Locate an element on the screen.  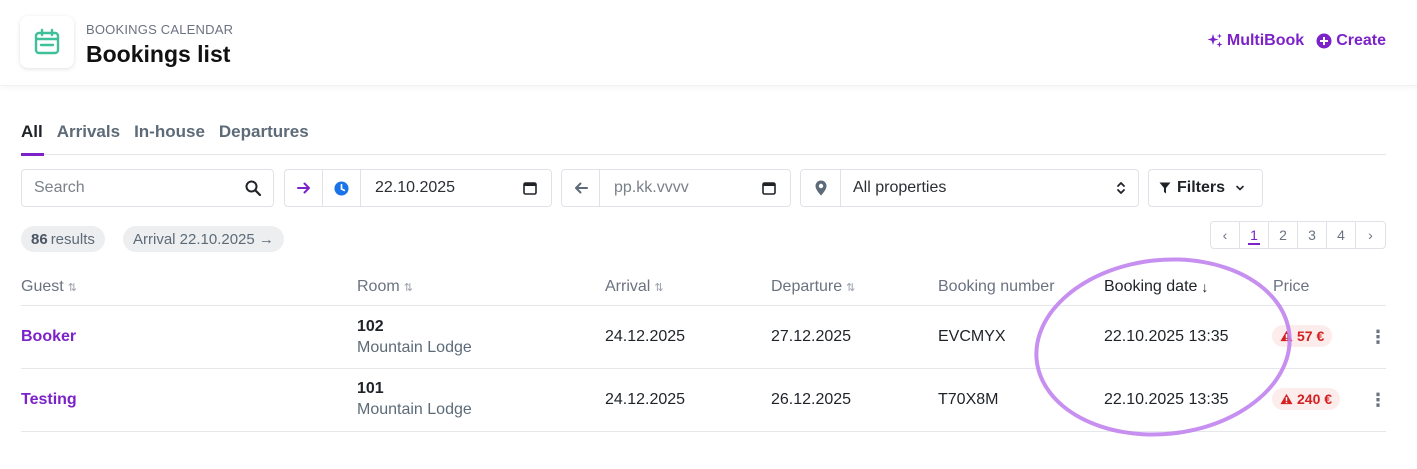
breadcrumb: BOOKINGS CALENDAR is located at coordinates (159, 29).